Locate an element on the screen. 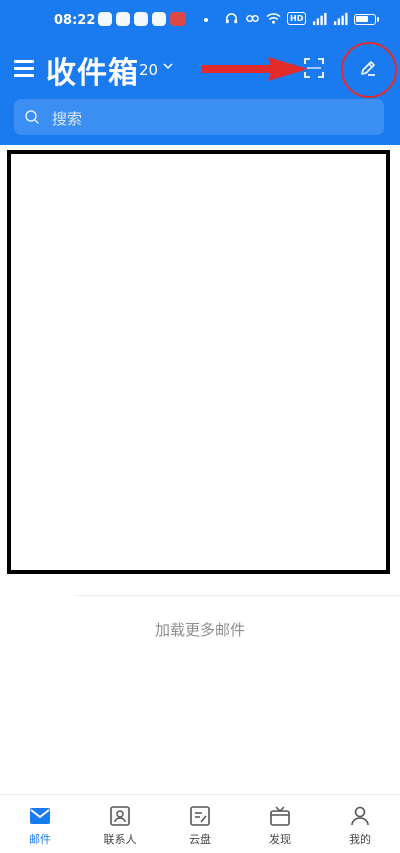 Image resolution: width=400 pixels, height=853 pixels. battery-level is located at coordinates (362, 19).